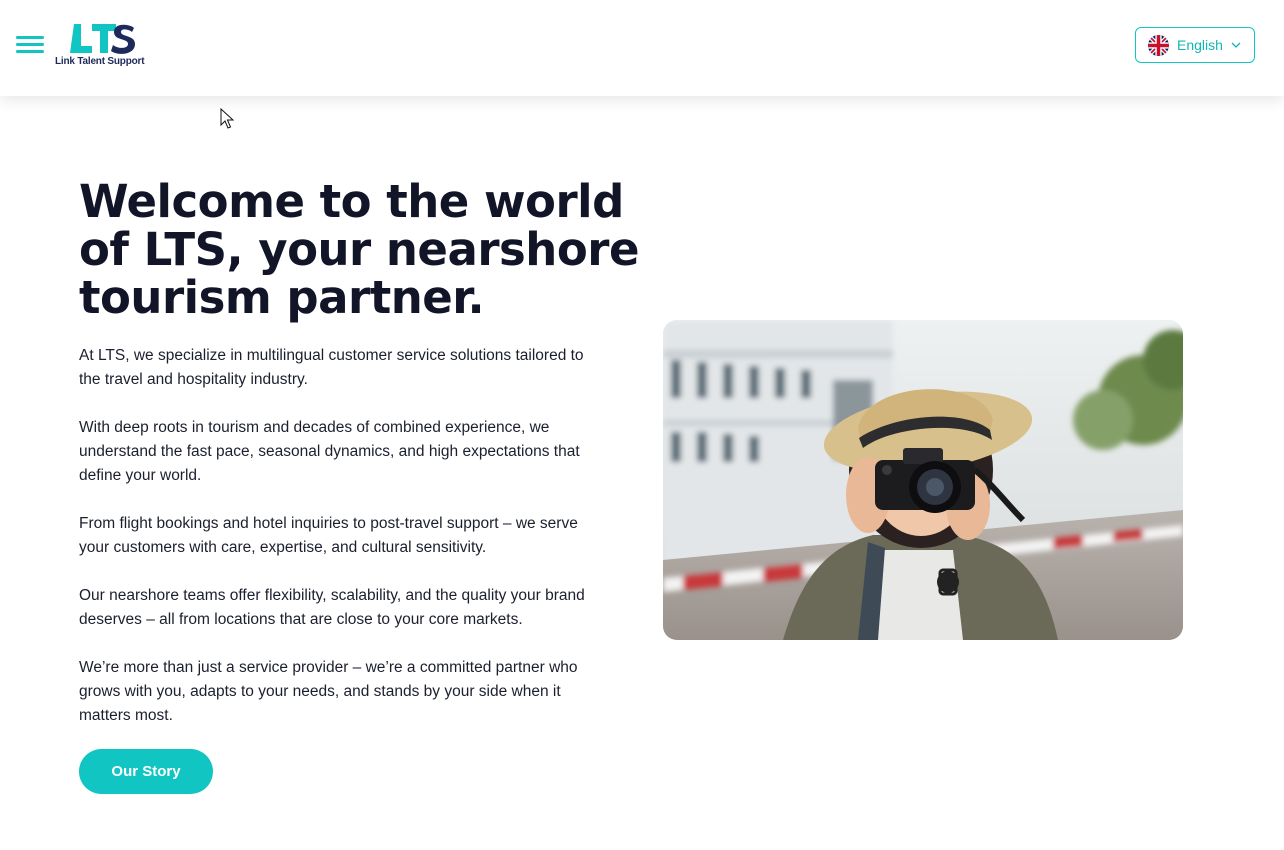 Image resolution: width=1284 pixels, height=850 pixels. Describe the element at coordinates (1200, 45) in the screenshot. I see `language-label: English` at that location.